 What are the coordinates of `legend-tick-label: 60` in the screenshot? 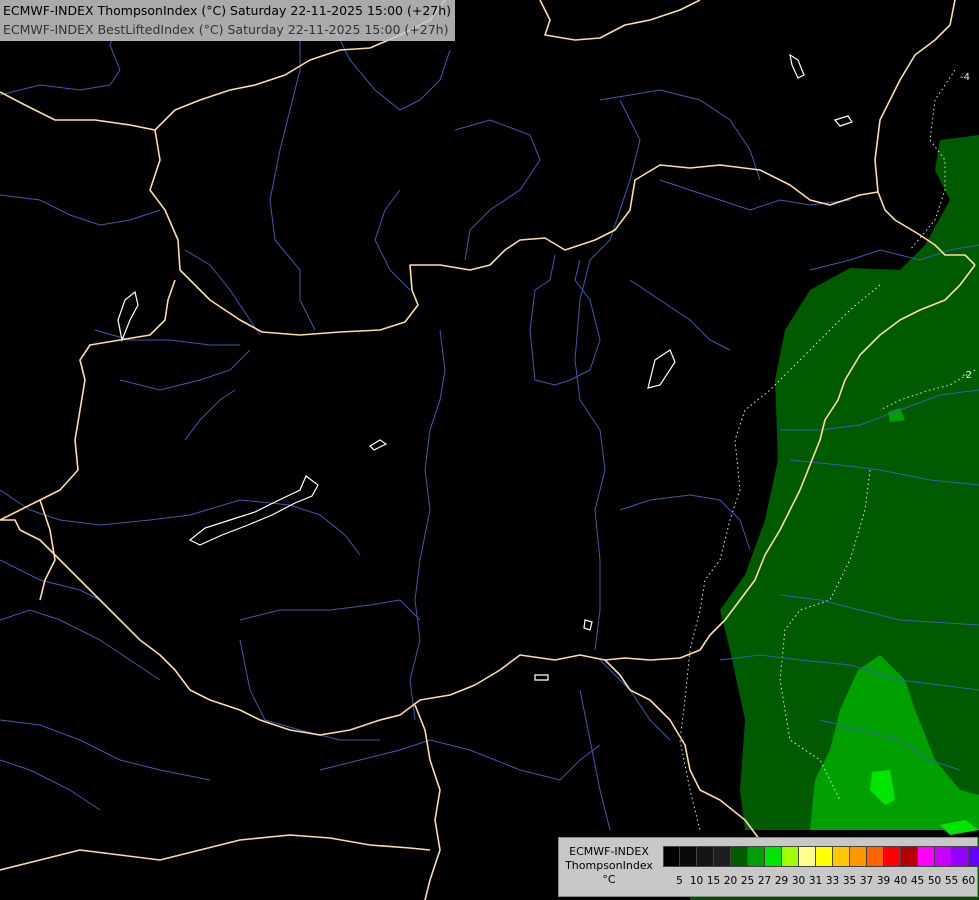 It's located at (968, 881).